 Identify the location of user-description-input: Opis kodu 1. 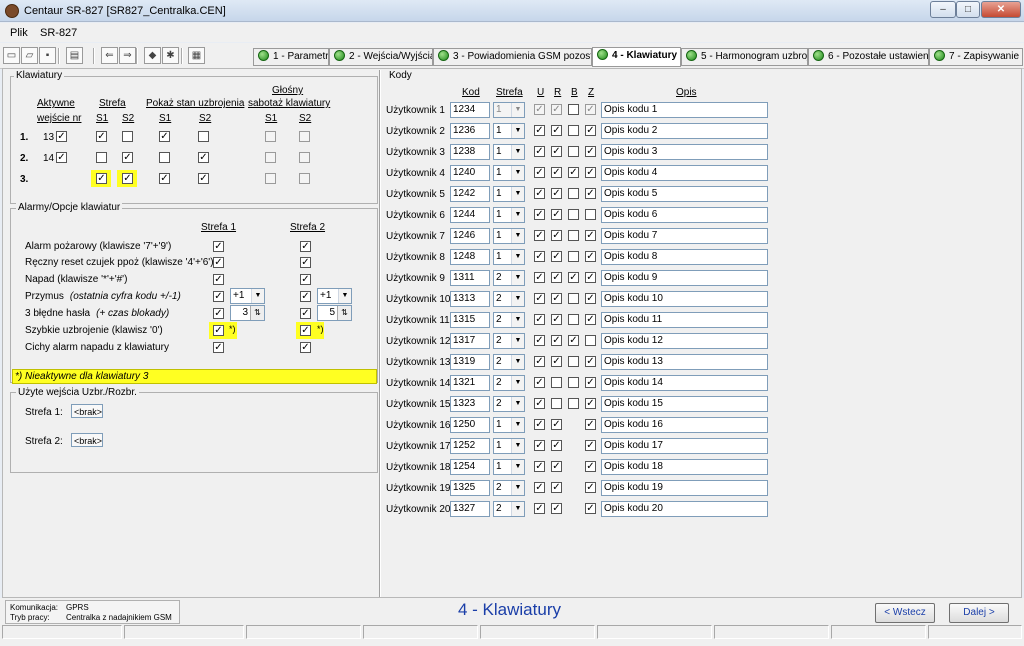
(684, 110).